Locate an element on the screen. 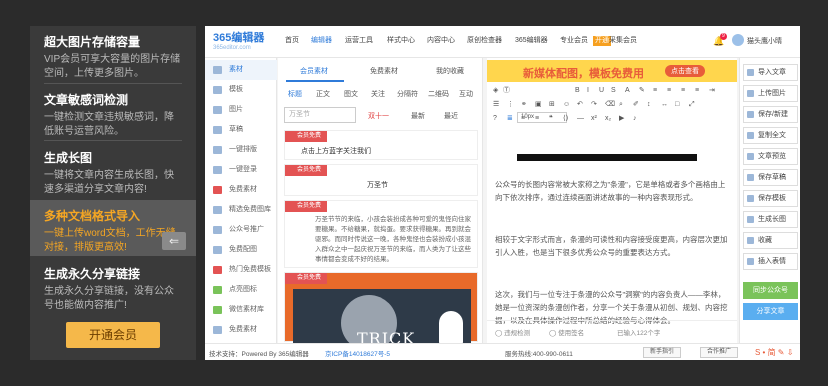 Image resolution: width=828 pixels, height=386 pixels. bold-icon: B is located at coordinates (577, 91).